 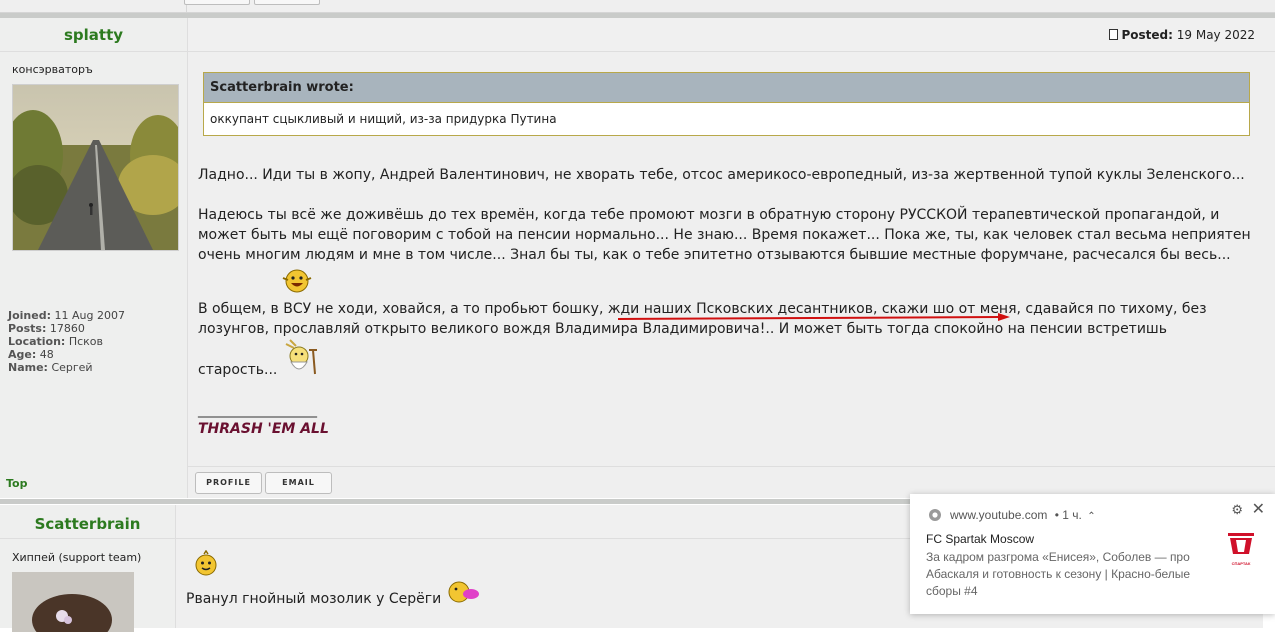 I want to click on gear-icon: ⚙, so click(x=1237, y=510).